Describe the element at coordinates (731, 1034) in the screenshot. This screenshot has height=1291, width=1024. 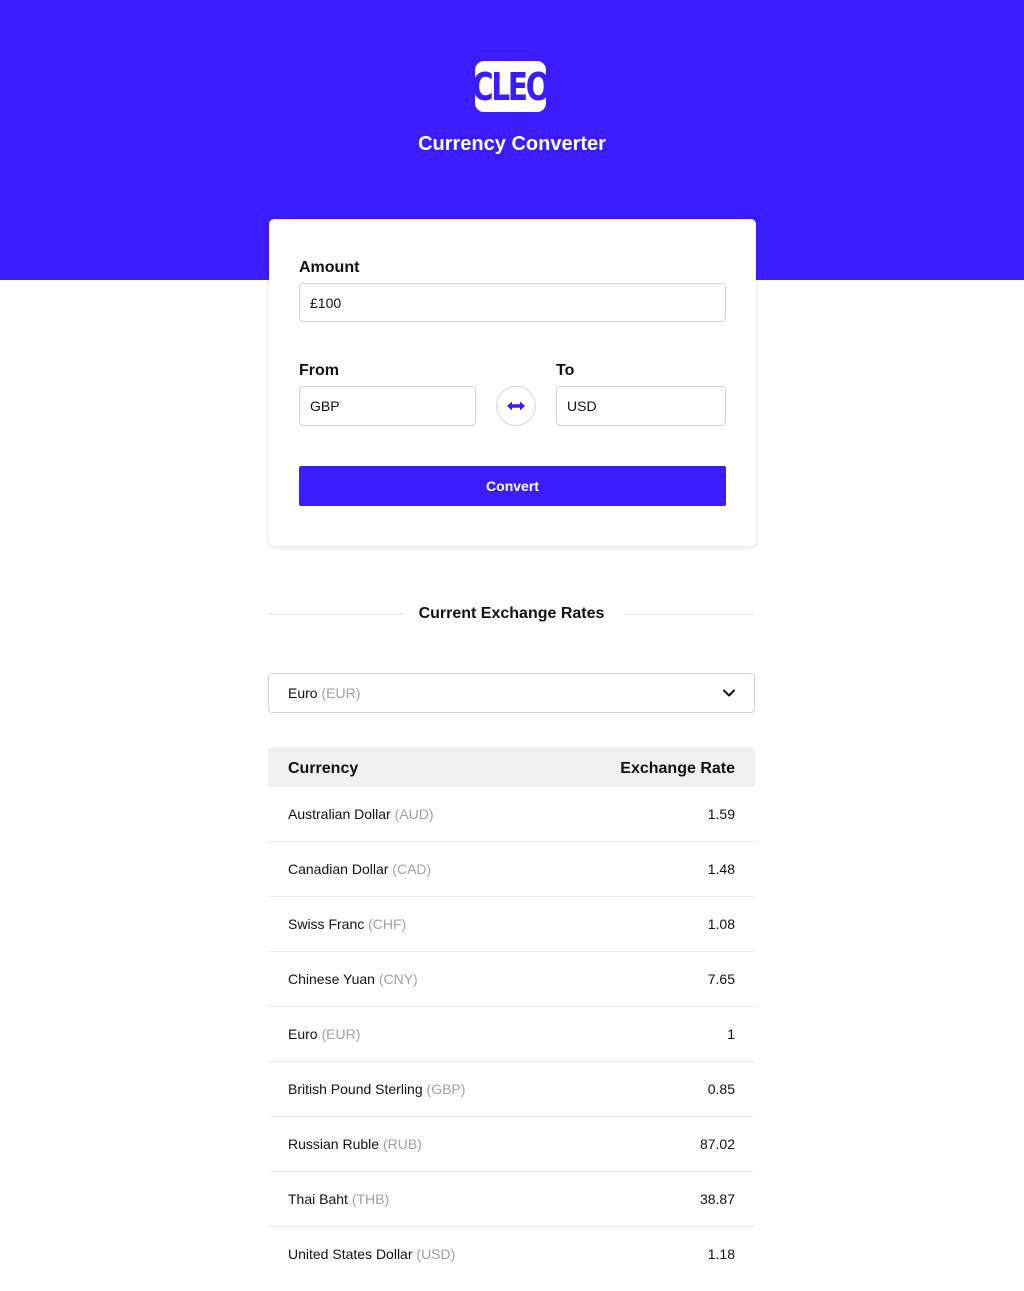
I see `rate-cell: 1` at that location.